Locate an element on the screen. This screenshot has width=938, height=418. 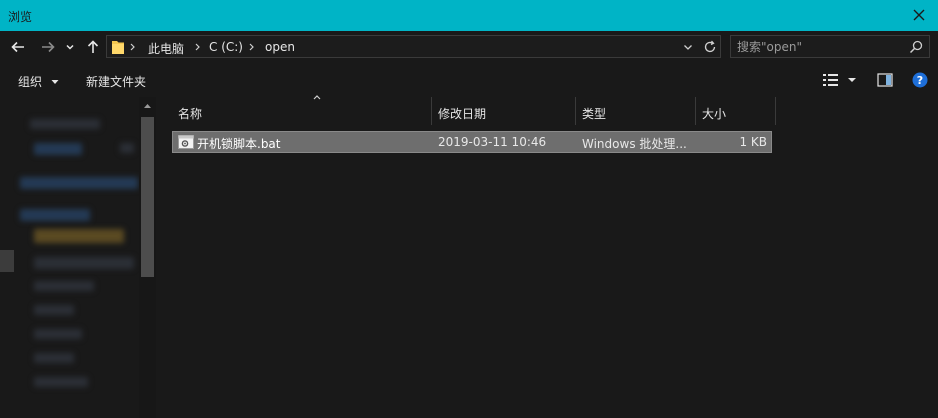
up-arrow-icon is located at coordinates (93, 46).